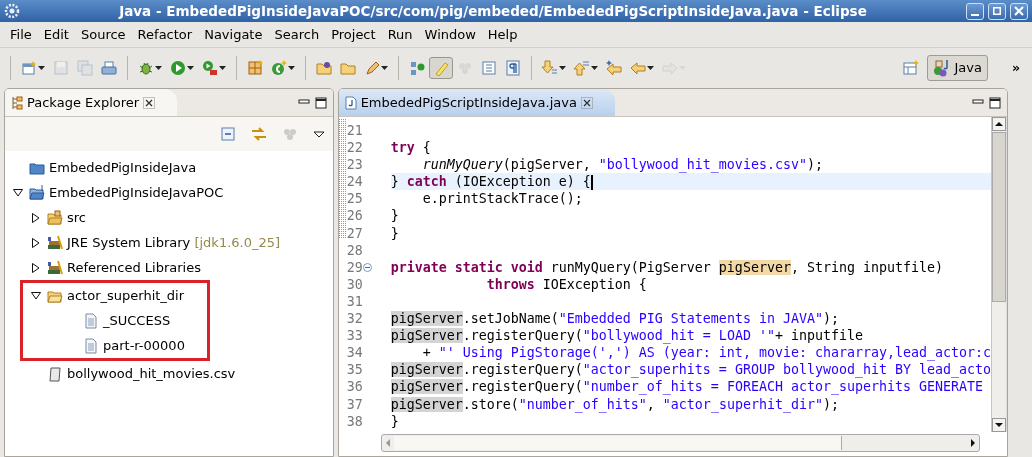 The image size is (1032, 457). I want to click on editor-tab: EmbededPigScriptInsideJava.java, so click(476, 102).